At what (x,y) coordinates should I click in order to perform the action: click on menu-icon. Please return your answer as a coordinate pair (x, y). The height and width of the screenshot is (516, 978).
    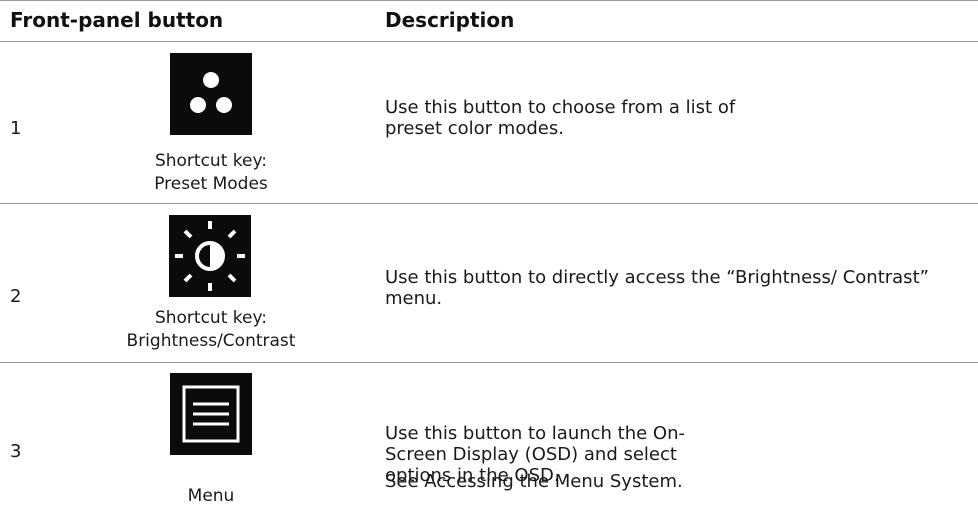
    Looking at the image, I should click on (211, 414).